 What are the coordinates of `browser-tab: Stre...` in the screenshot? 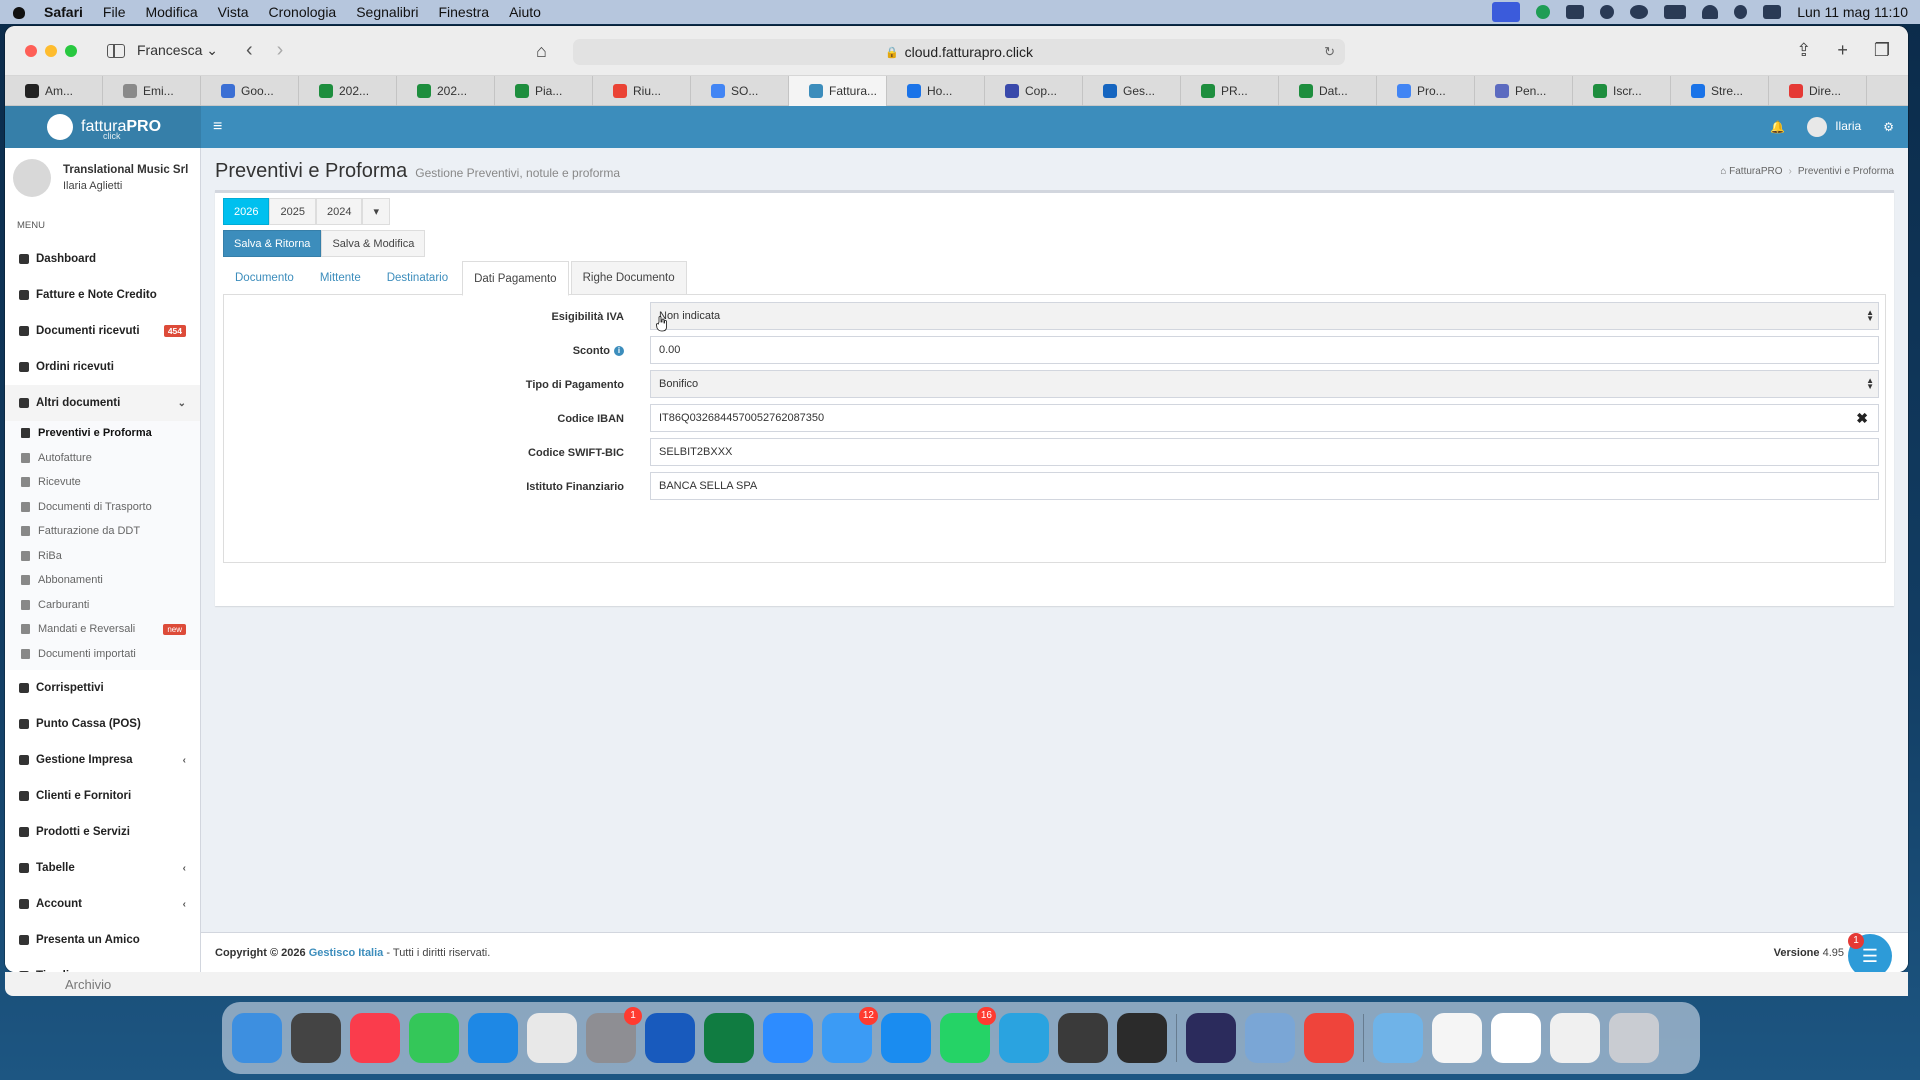 It's located at (1720, 91).